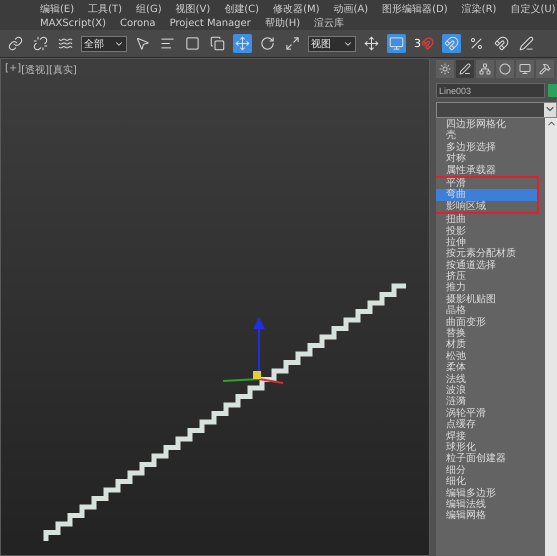  I want to click on create-tab, so click(445, 69).